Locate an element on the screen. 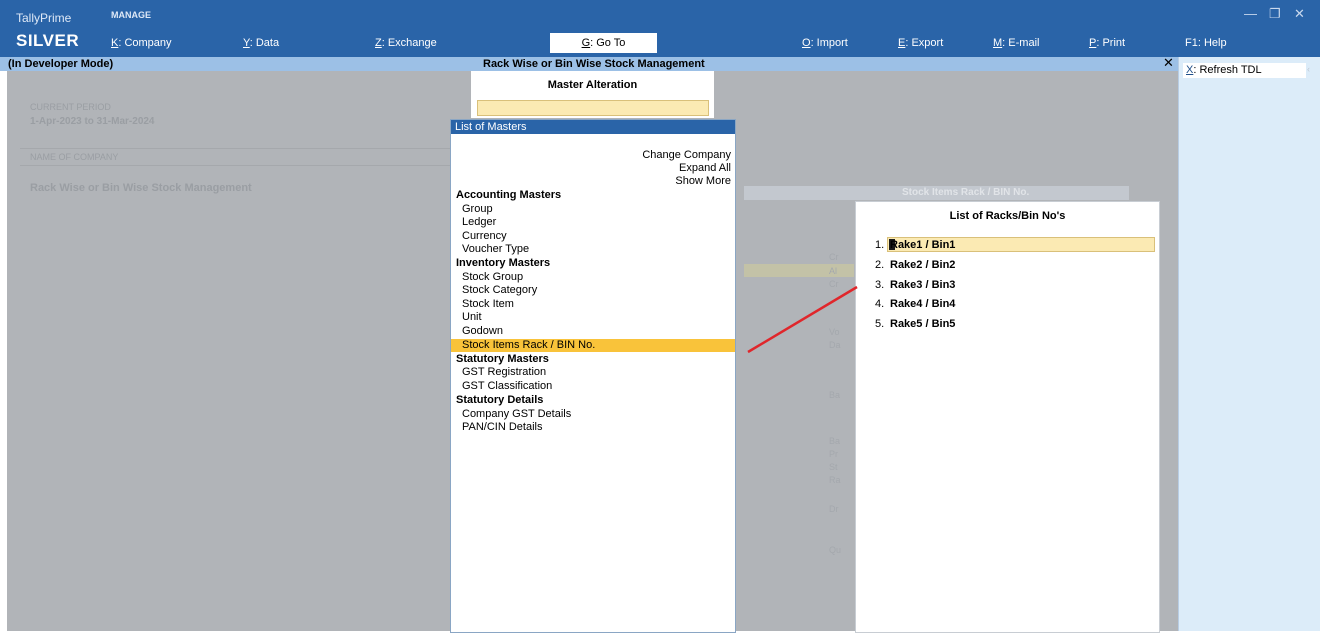  annotation-line is located at coordinates (802, 319).